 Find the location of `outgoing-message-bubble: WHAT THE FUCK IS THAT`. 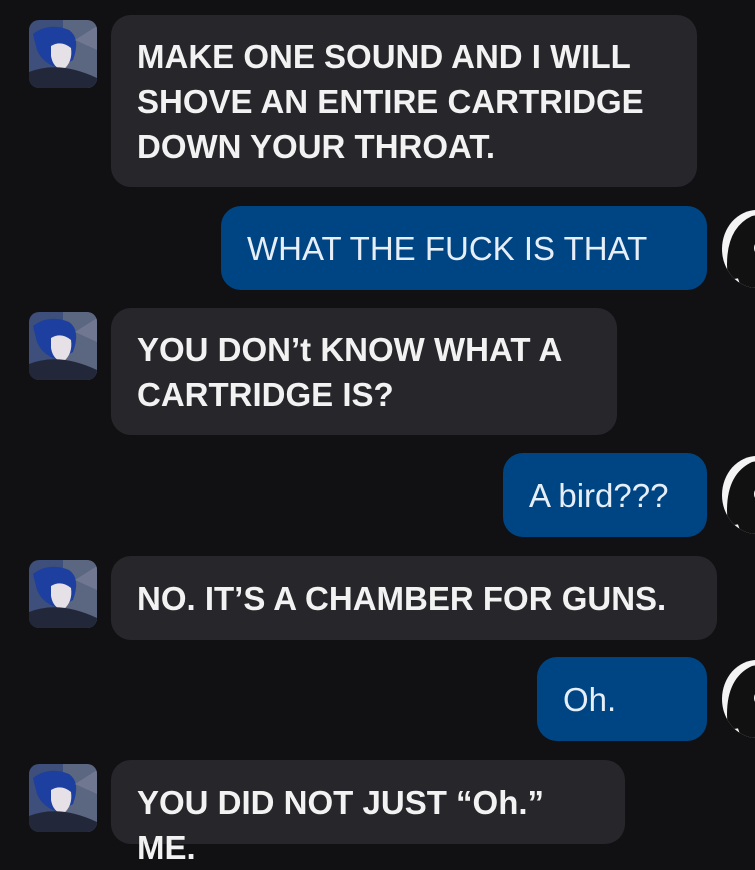

outgoing-message-bubble: WHAT THE FUCK IS THAT is located at coordinates (464, 248).